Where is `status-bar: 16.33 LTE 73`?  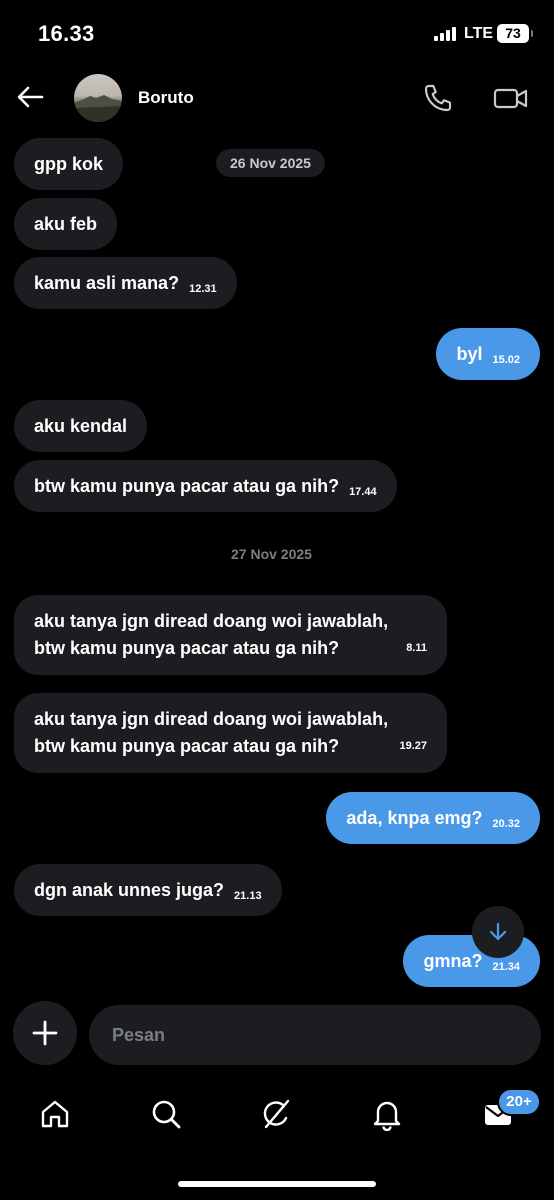
status-bar: 16.33 LTE 73 is located at coordinates (277, 33).